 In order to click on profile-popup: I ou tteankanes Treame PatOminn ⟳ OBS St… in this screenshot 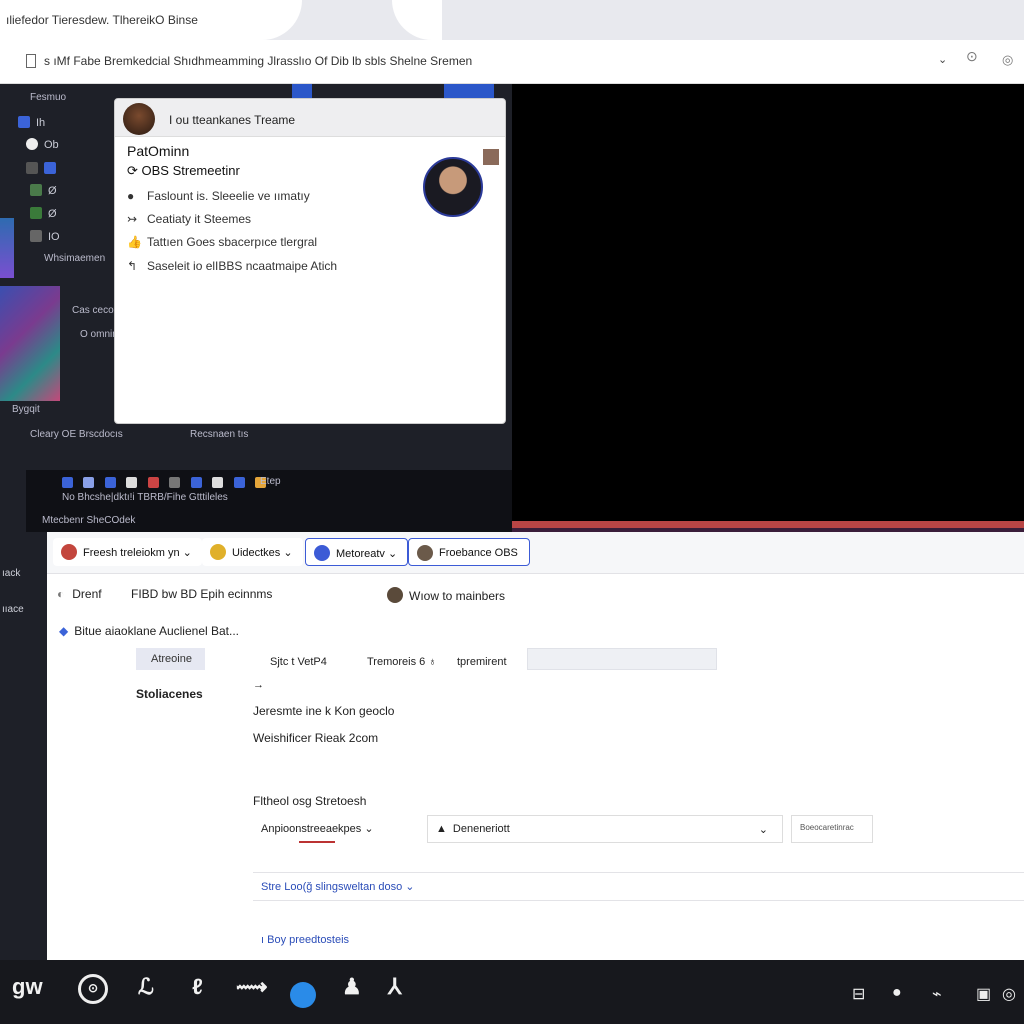, I will do `click(310, 261)`.